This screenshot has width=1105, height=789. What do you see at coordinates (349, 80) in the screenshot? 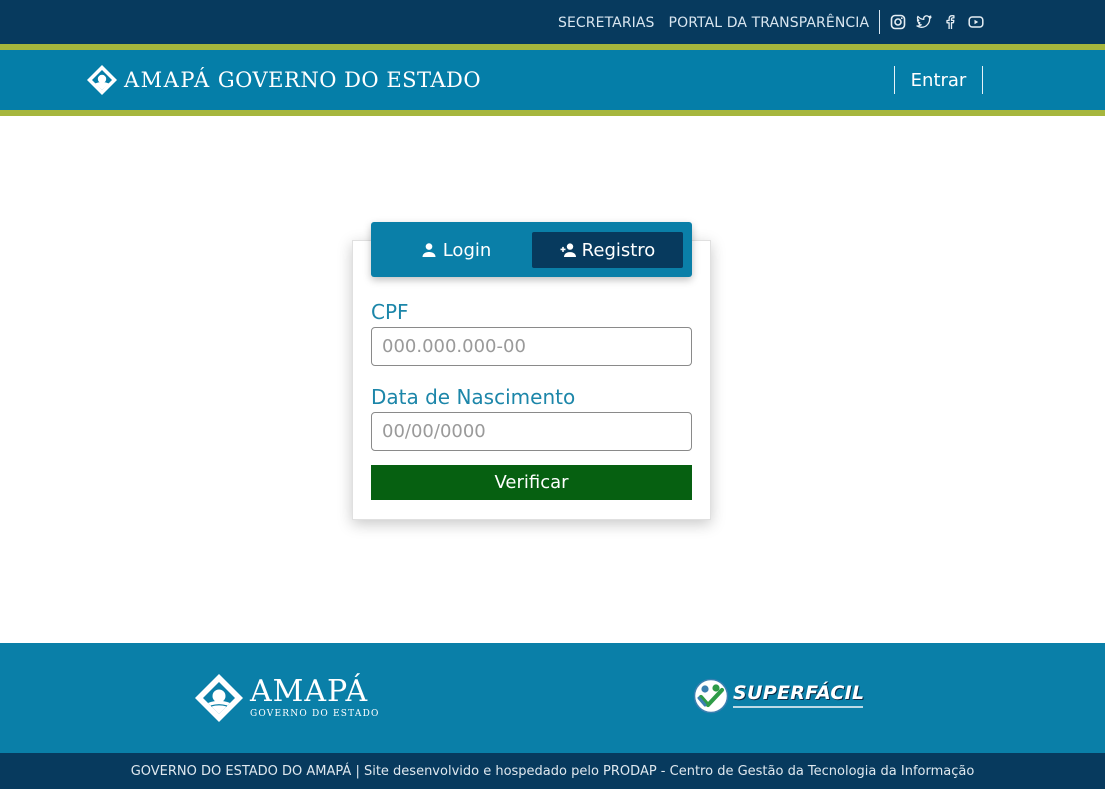
I see `brand-name-rest: GOVERNO DO ESTADO` at bounding box center [349, 80].